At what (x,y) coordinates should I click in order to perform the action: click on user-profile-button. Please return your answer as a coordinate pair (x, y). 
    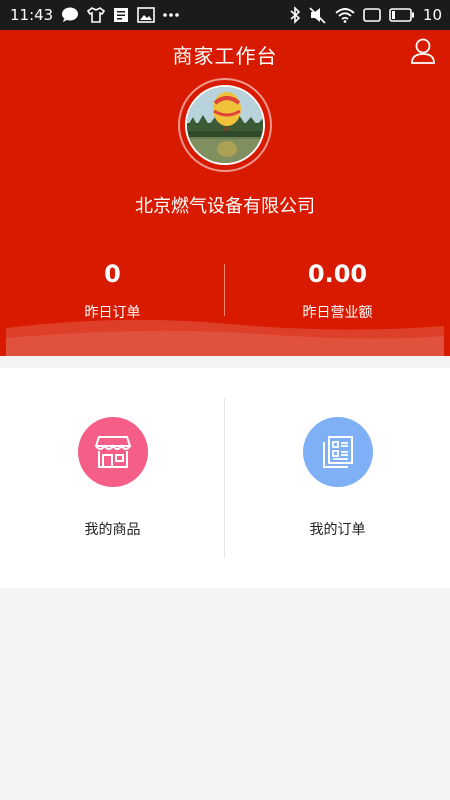
    Looking at the image, I should click on (423, 53).